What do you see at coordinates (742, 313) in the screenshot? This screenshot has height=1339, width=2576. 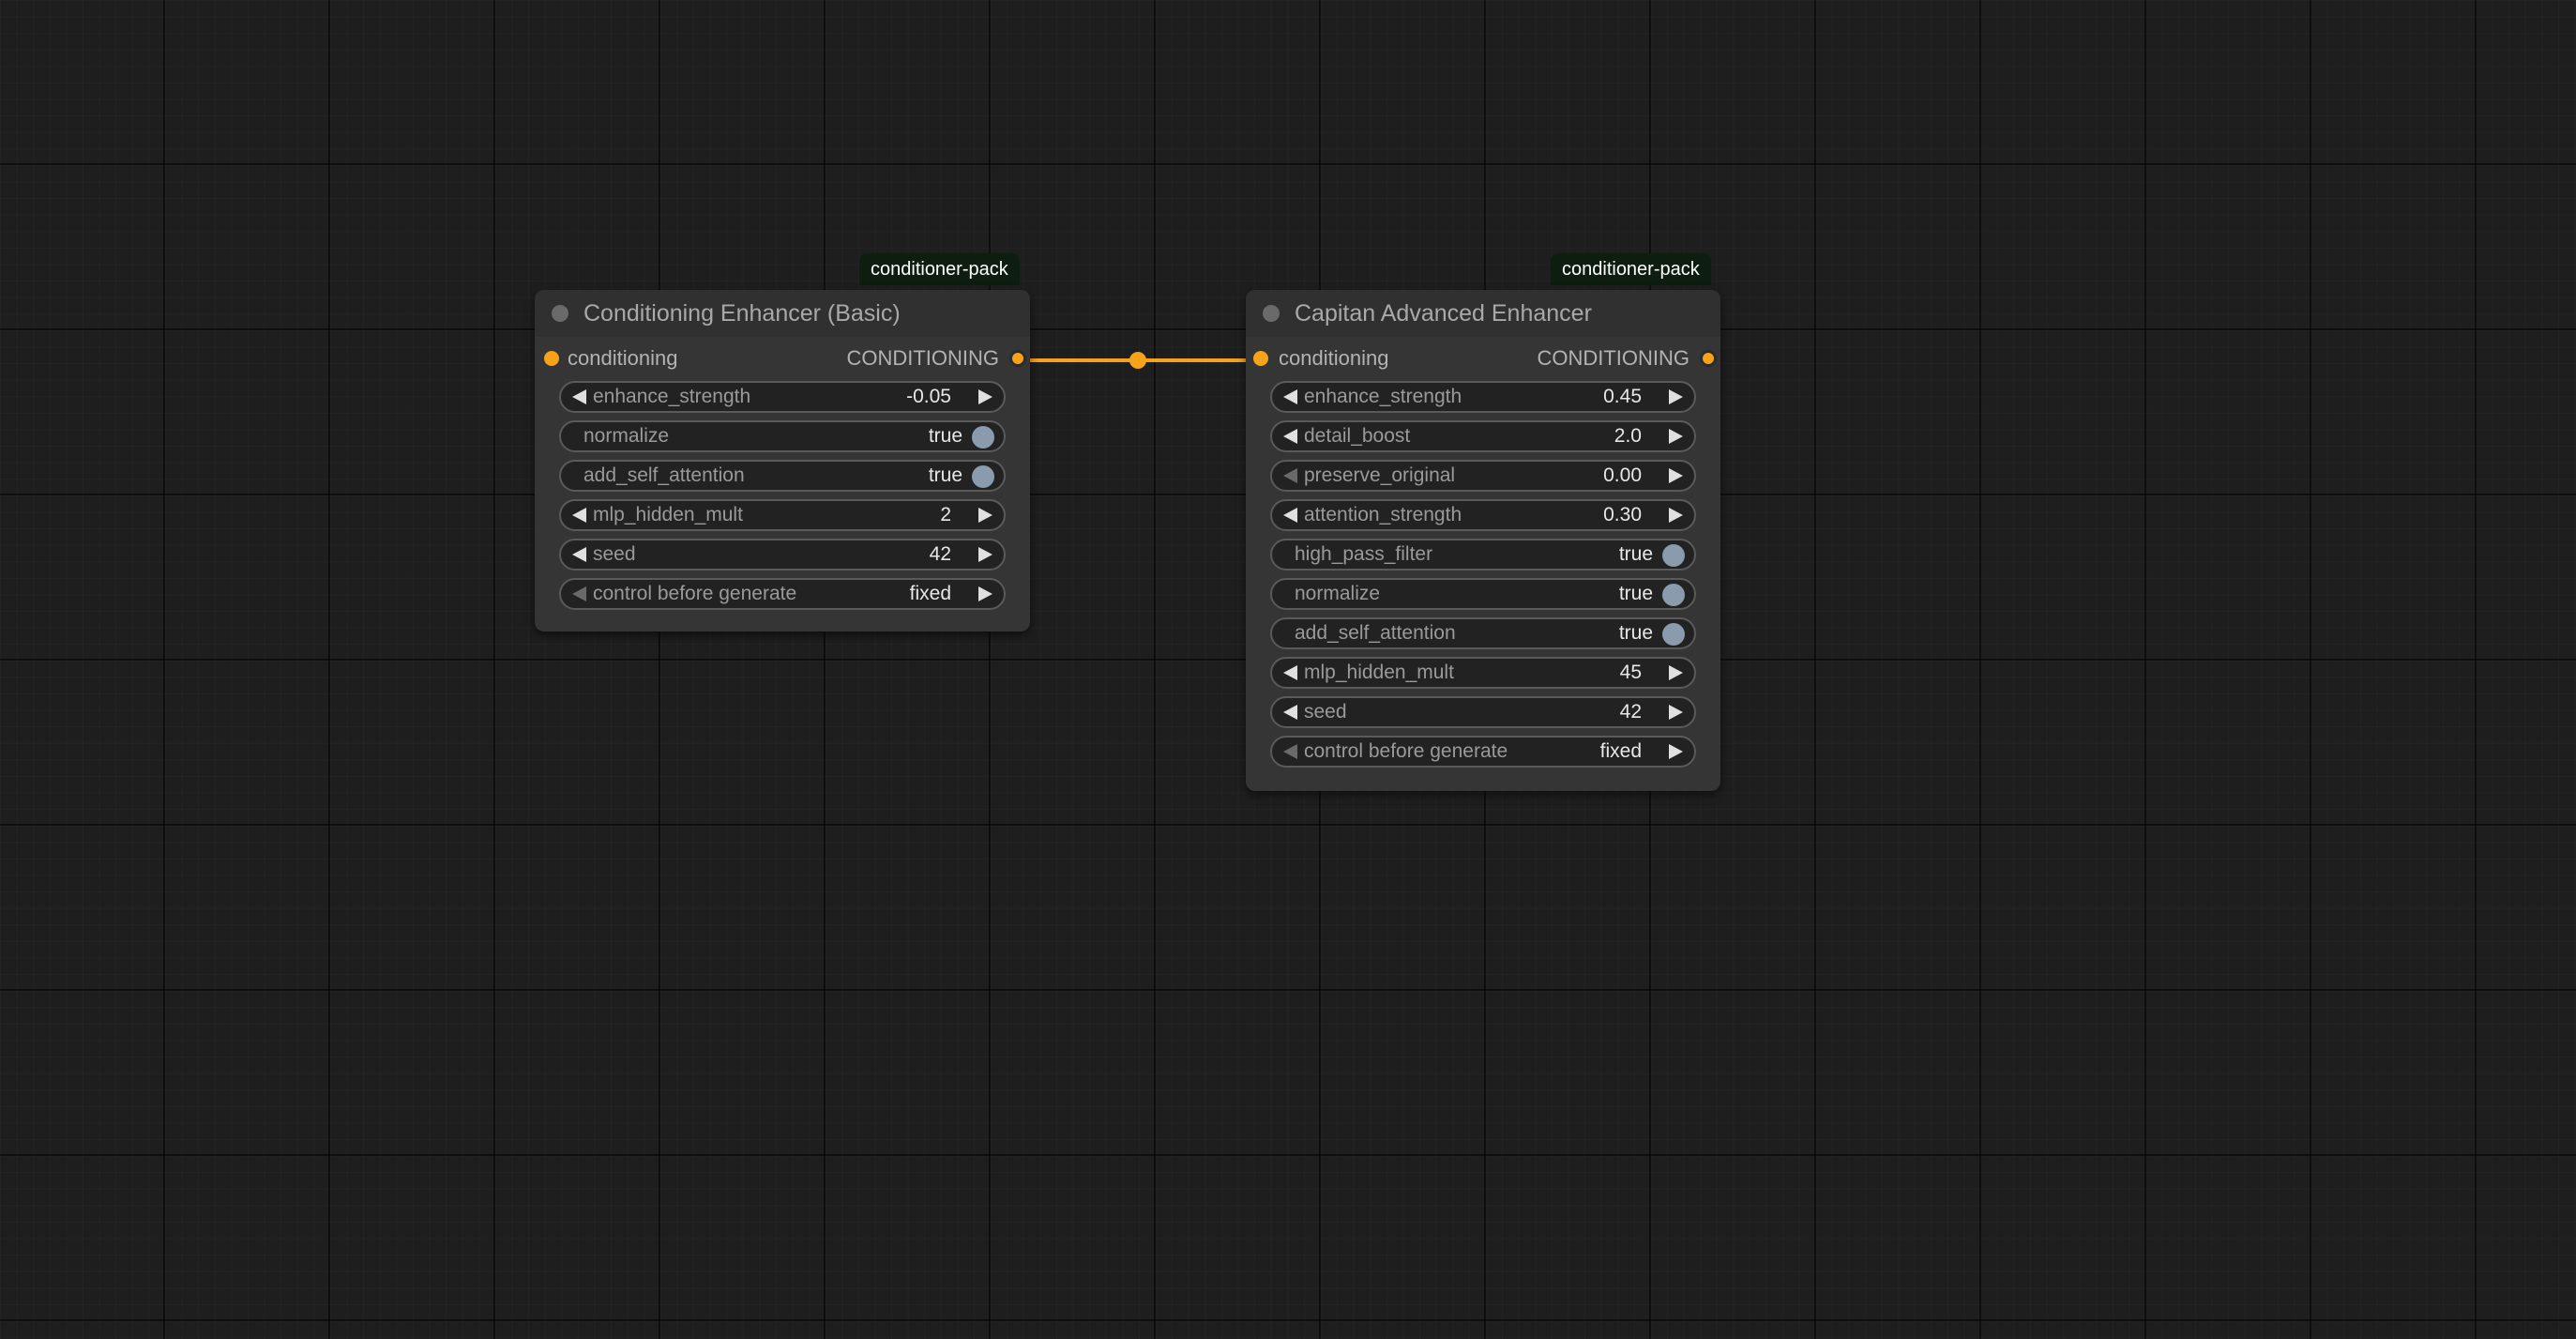 I see `node-title: Conditioning Enhancer (Basic)` at bounding box center [742, 313].